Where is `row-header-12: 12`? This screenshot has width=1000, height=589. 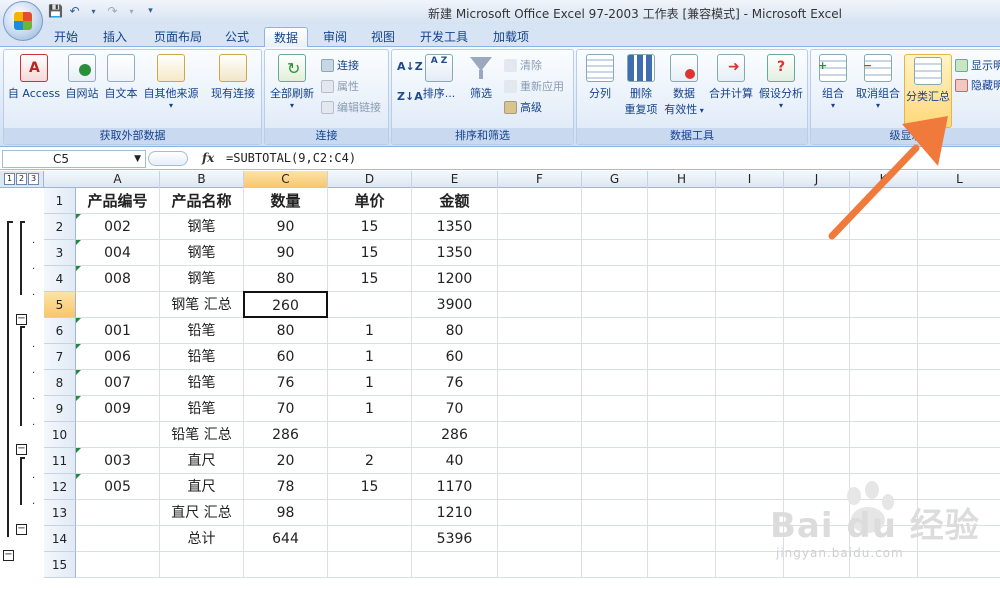
row-header-12: 12 is located at coordinates (60, 487).